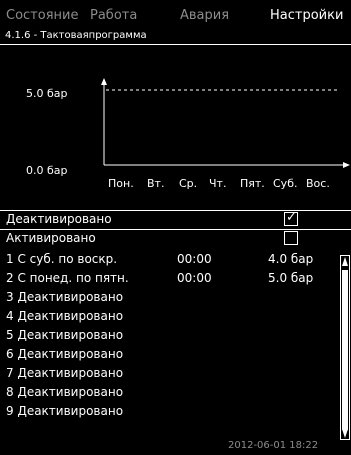 Image resolution: width=351 pixels, height=455 pixels. What do you see at coordinates (65, 411) in the screenshot?
I see `event-text: 9 Деактивировано` at bounding box center [65, 411].